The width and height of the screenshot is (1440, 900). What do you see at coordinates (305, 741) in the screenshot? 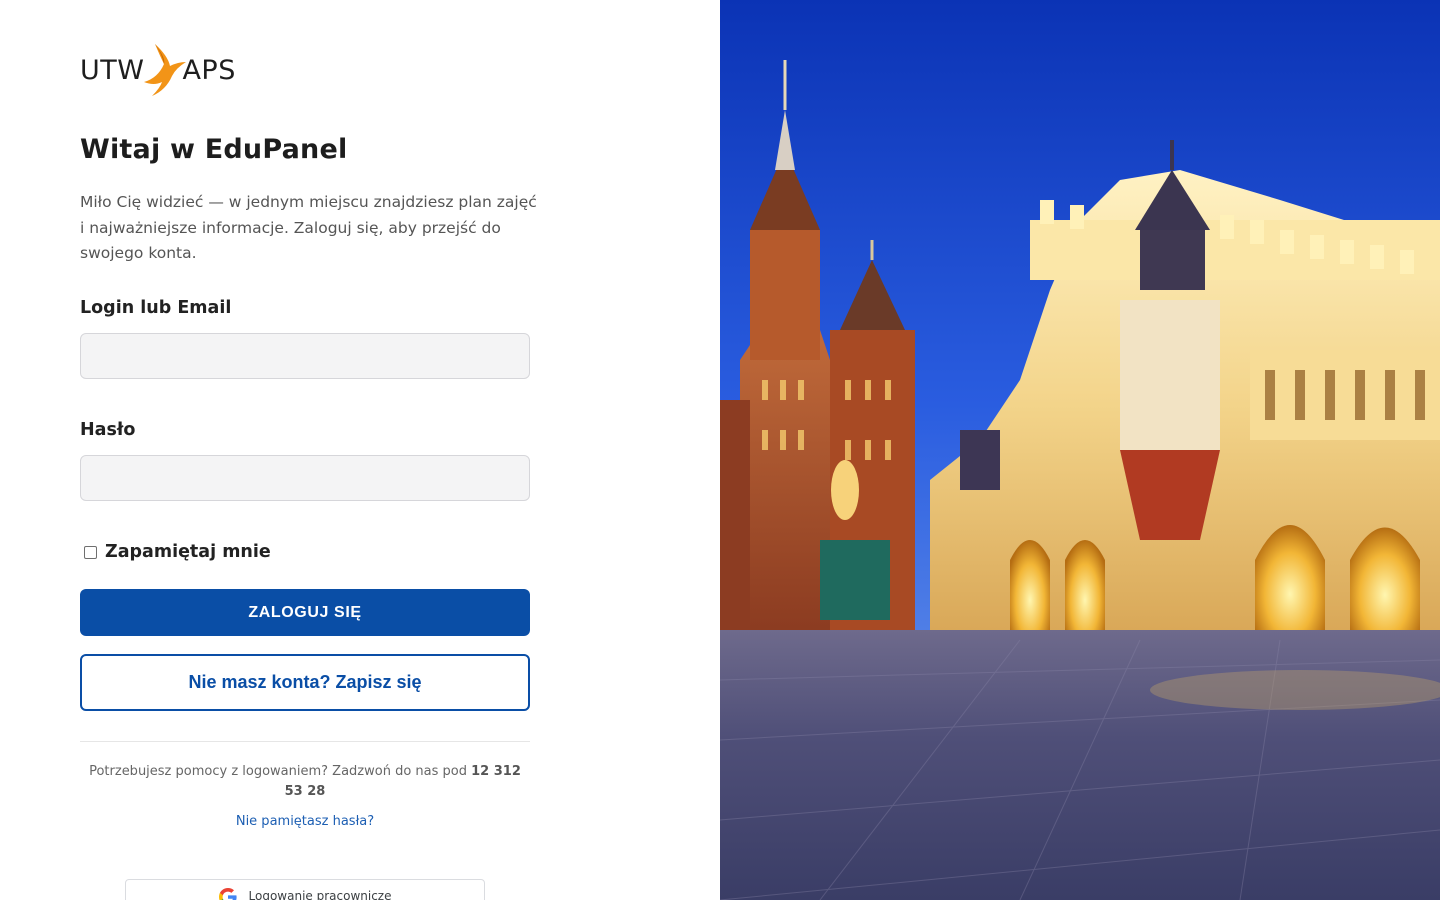
I see `divider` at bounding box center [305, 741].